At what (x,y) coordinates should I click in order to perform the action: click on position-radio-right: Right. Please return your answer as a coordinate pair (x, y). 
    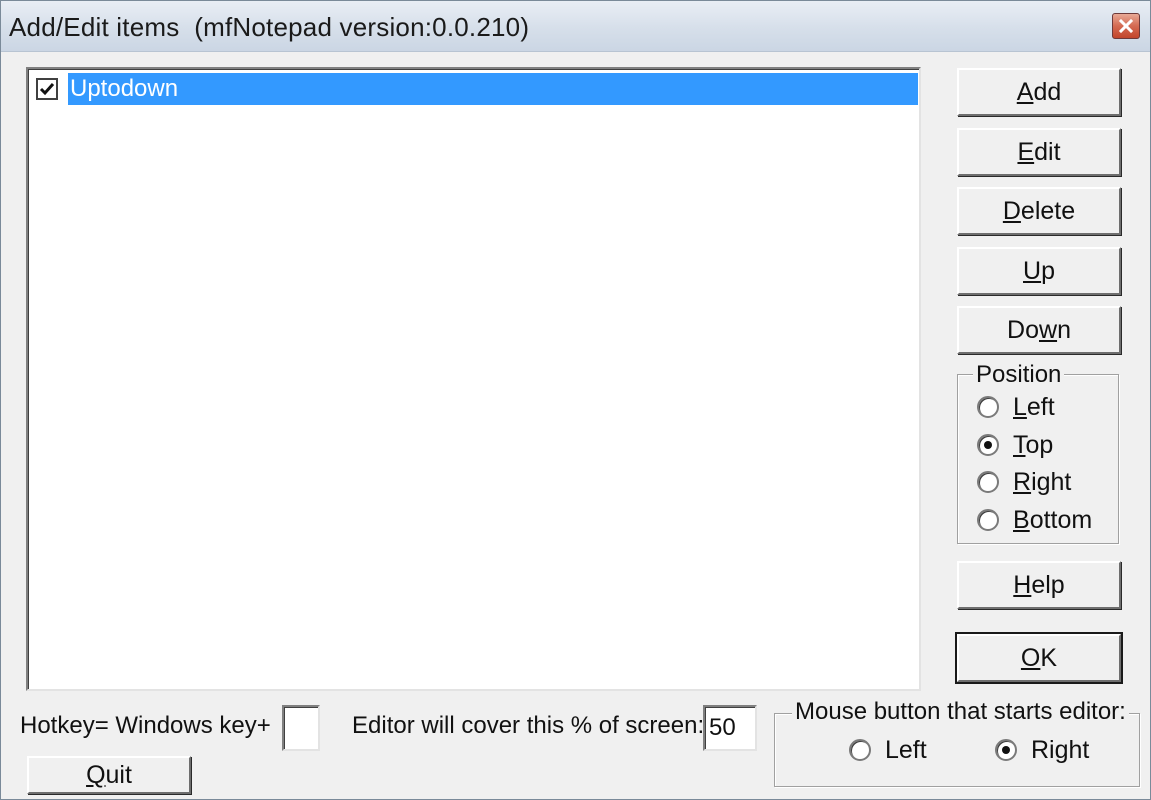
    Looking at the image, I should click on (1024, 482).